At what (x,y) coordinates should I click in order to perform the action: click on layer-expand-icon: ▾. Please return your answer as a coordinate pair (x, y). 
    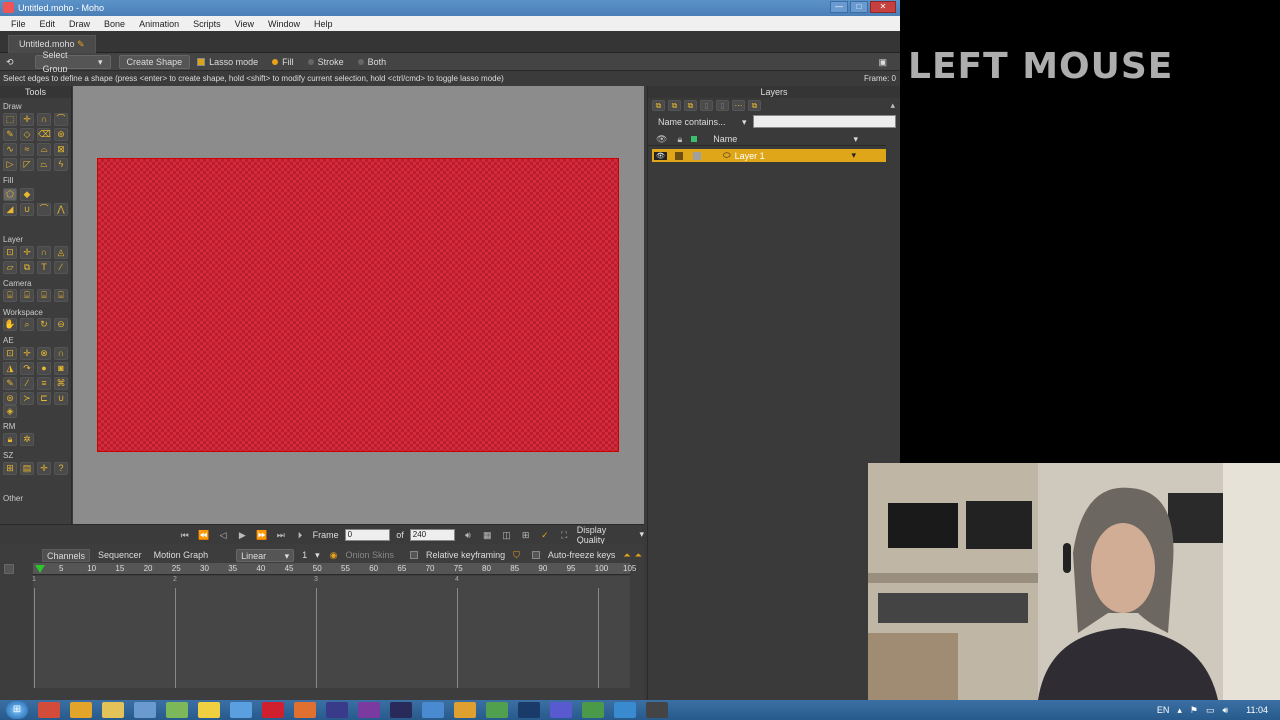
    Looking at the image, I should click on (853, 155).